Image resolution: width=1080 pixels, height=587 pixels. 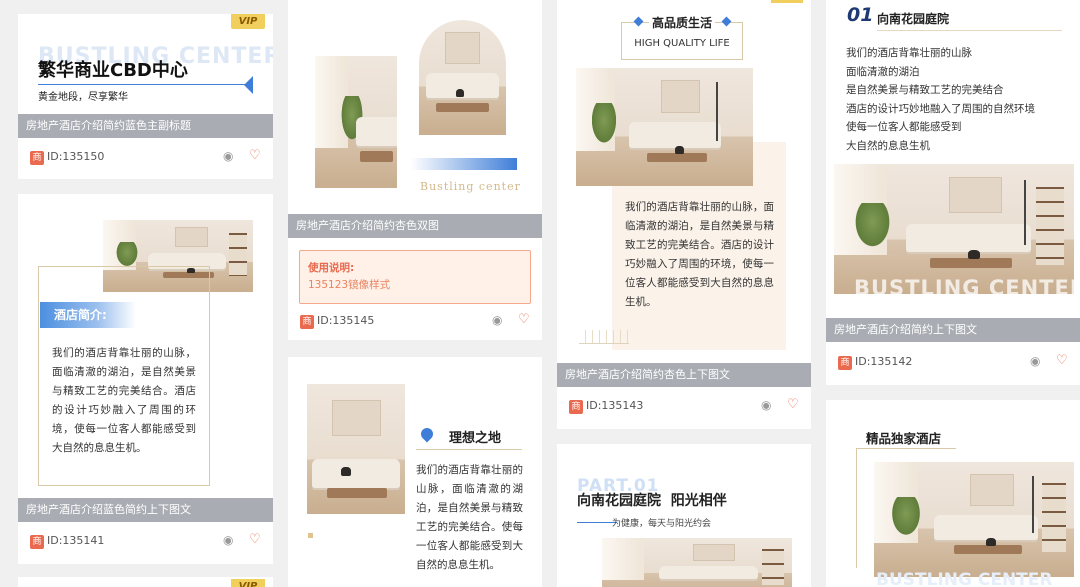 What do you see at coordinates (940, 108) in the screenshot?
I see `text-line: 酒店的设计巧妙地融入了周围的自然环境` at bounding box center [940, 108].